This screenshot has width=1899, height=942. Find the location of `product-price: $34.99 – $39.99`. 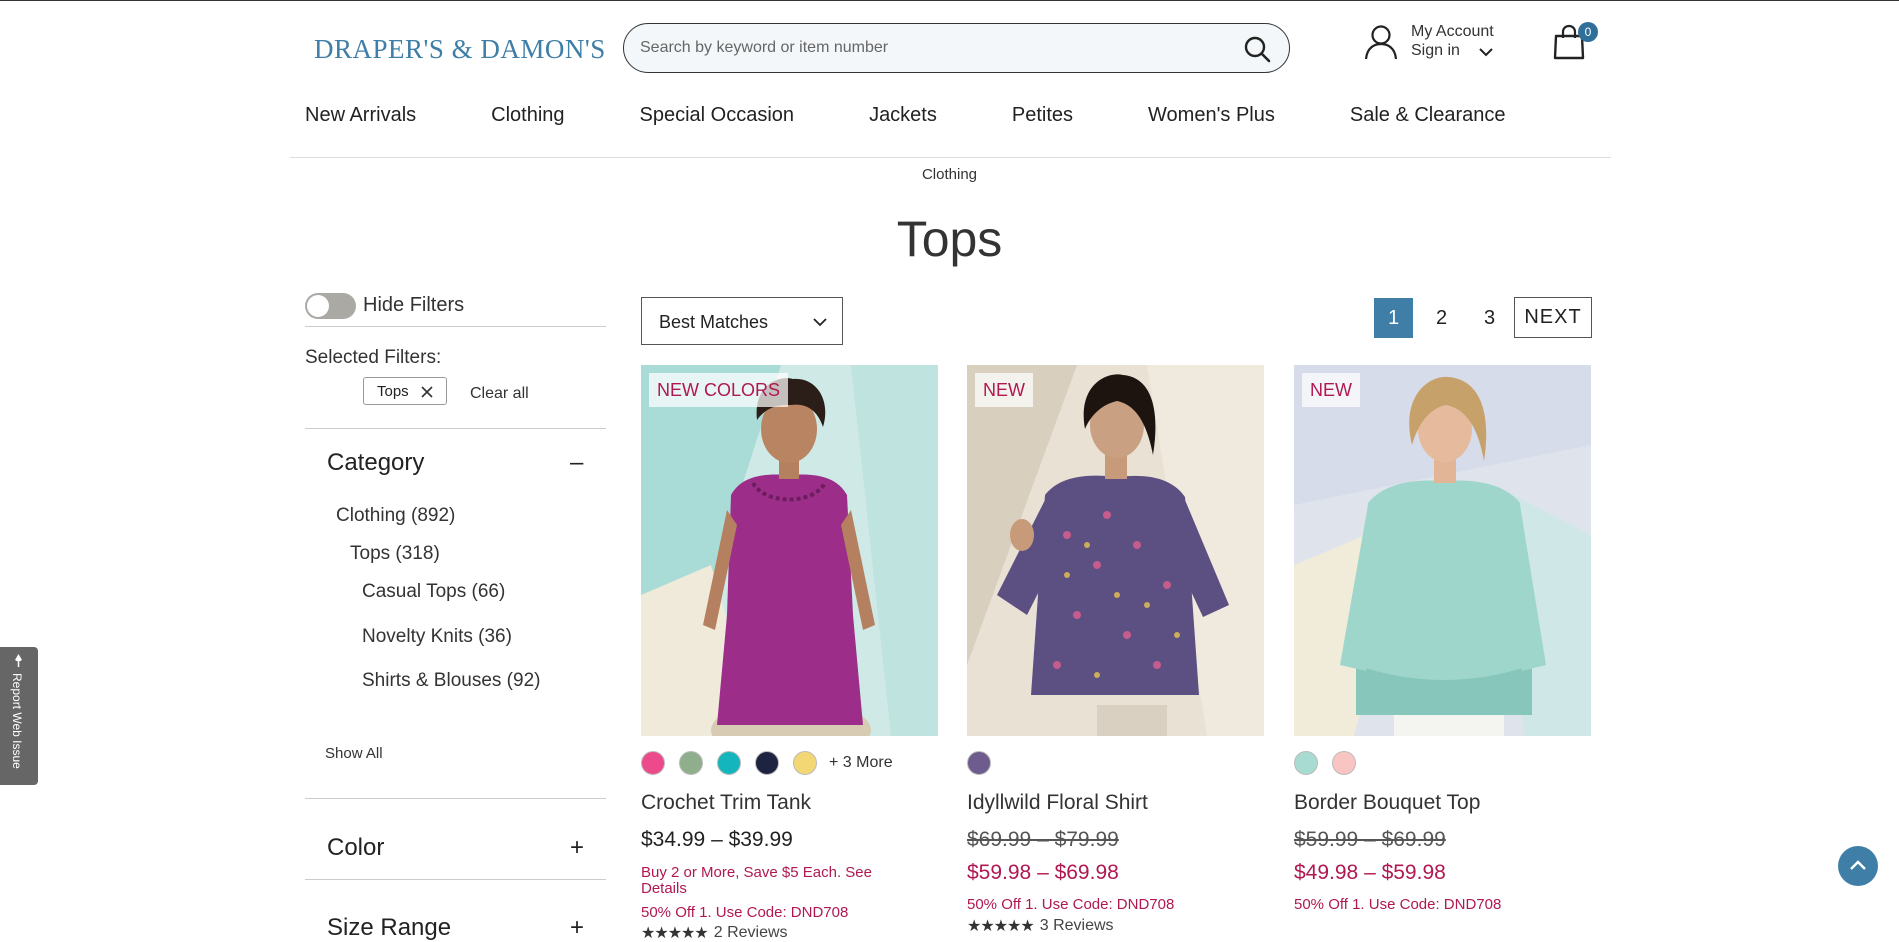

product-price: $34.99 – $39.99 is located at coordinates (717, 839).